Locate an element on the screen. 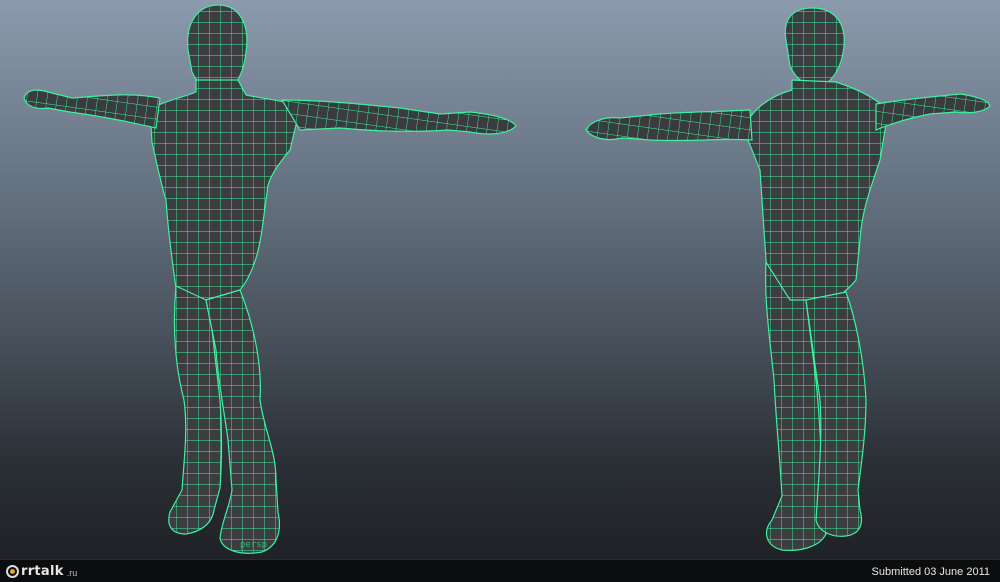  logo-mark-icon is located at coordinates (12, 571).